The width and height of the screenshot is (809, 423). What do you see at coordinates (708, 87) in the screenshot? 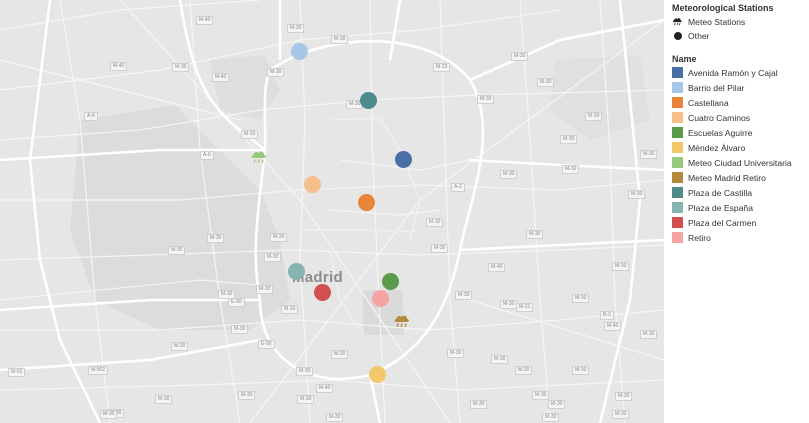
I see `legend-item: Barrio del Pilar` at bounding box center [708, 87].